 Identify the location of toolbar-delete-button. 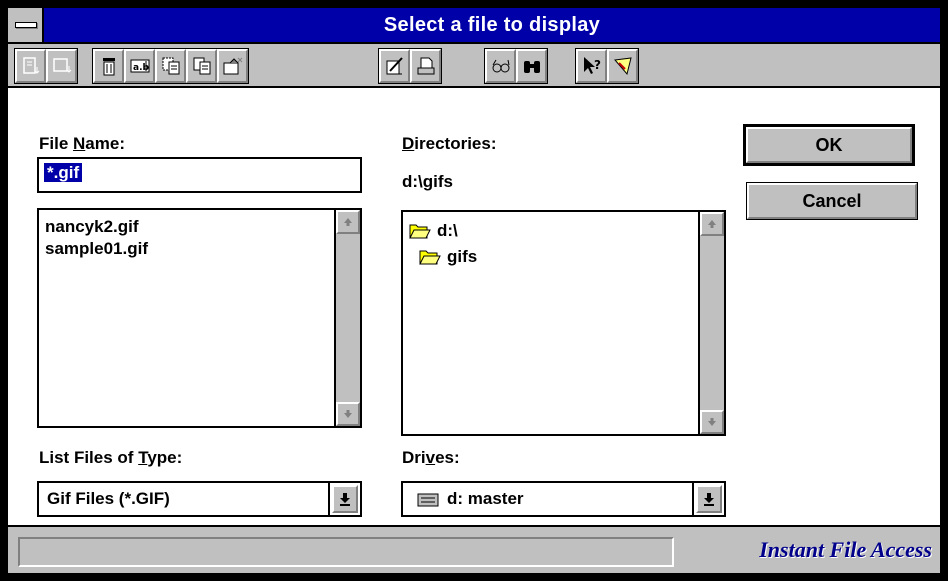
(108, 66).